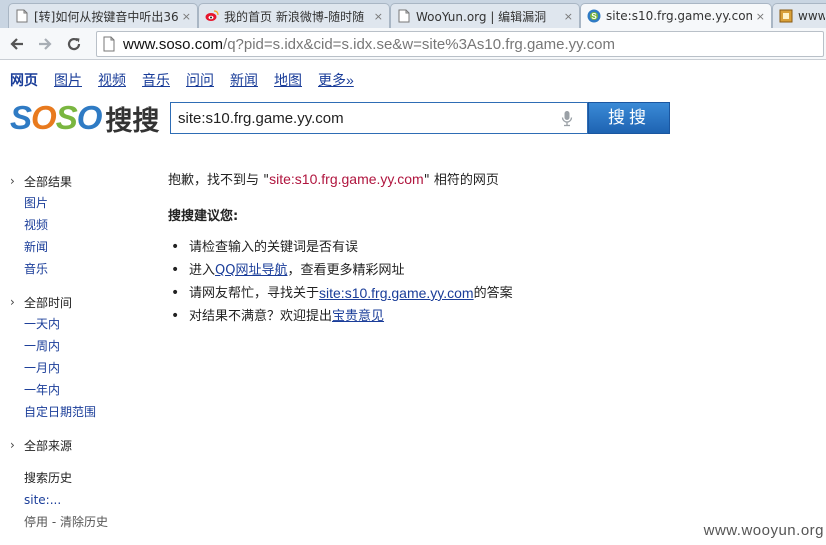 The image size is (826, 545). What do you see at coordinates (468, 270) in the screenshot?
I see `list-item: • 进入 QQ网址导航 ，查看更多精彩网址` at bounding box center [468, 270].